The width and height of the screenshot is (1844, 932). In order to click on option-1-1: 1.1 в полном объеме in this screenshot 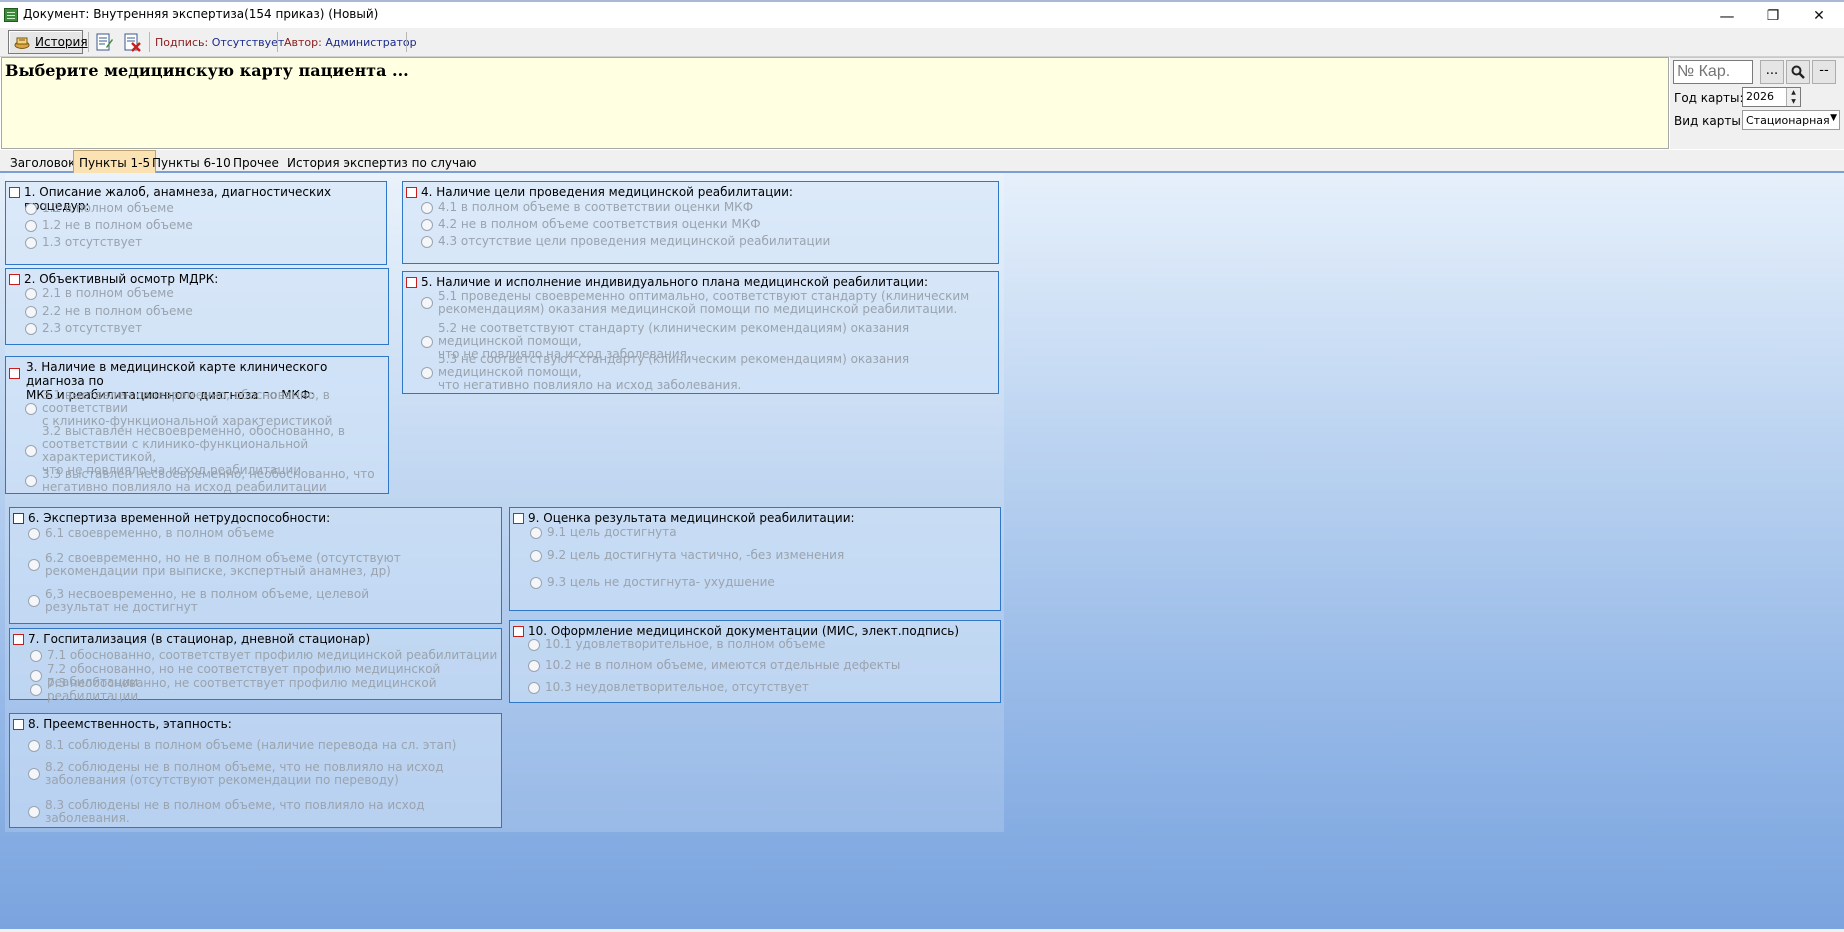, I will do `click(99, 208)`.